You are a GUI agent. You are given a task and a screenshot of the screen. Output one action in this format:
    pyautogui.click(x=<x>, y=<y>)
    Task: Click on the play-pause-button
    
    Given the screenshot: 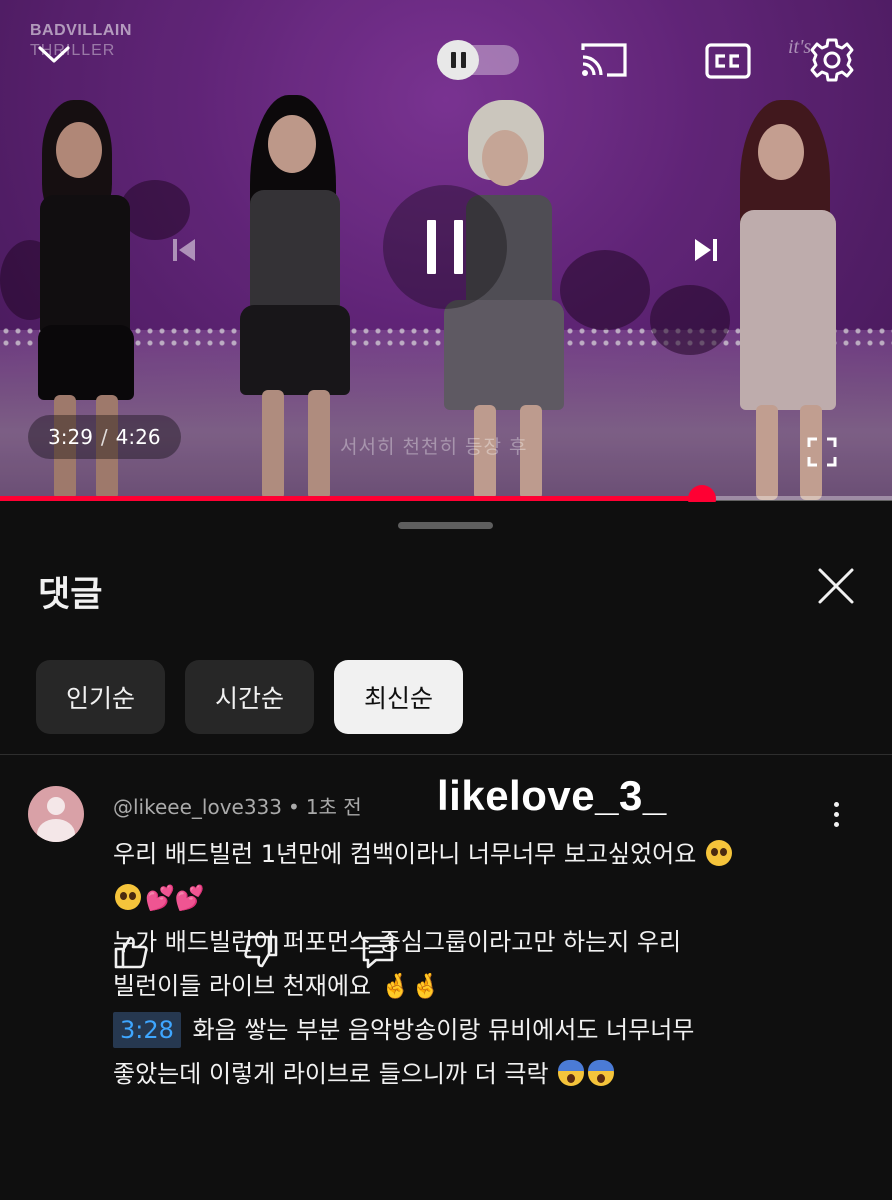 What is the action you would take?
    pyautogui.click(x=445, y=247)
    